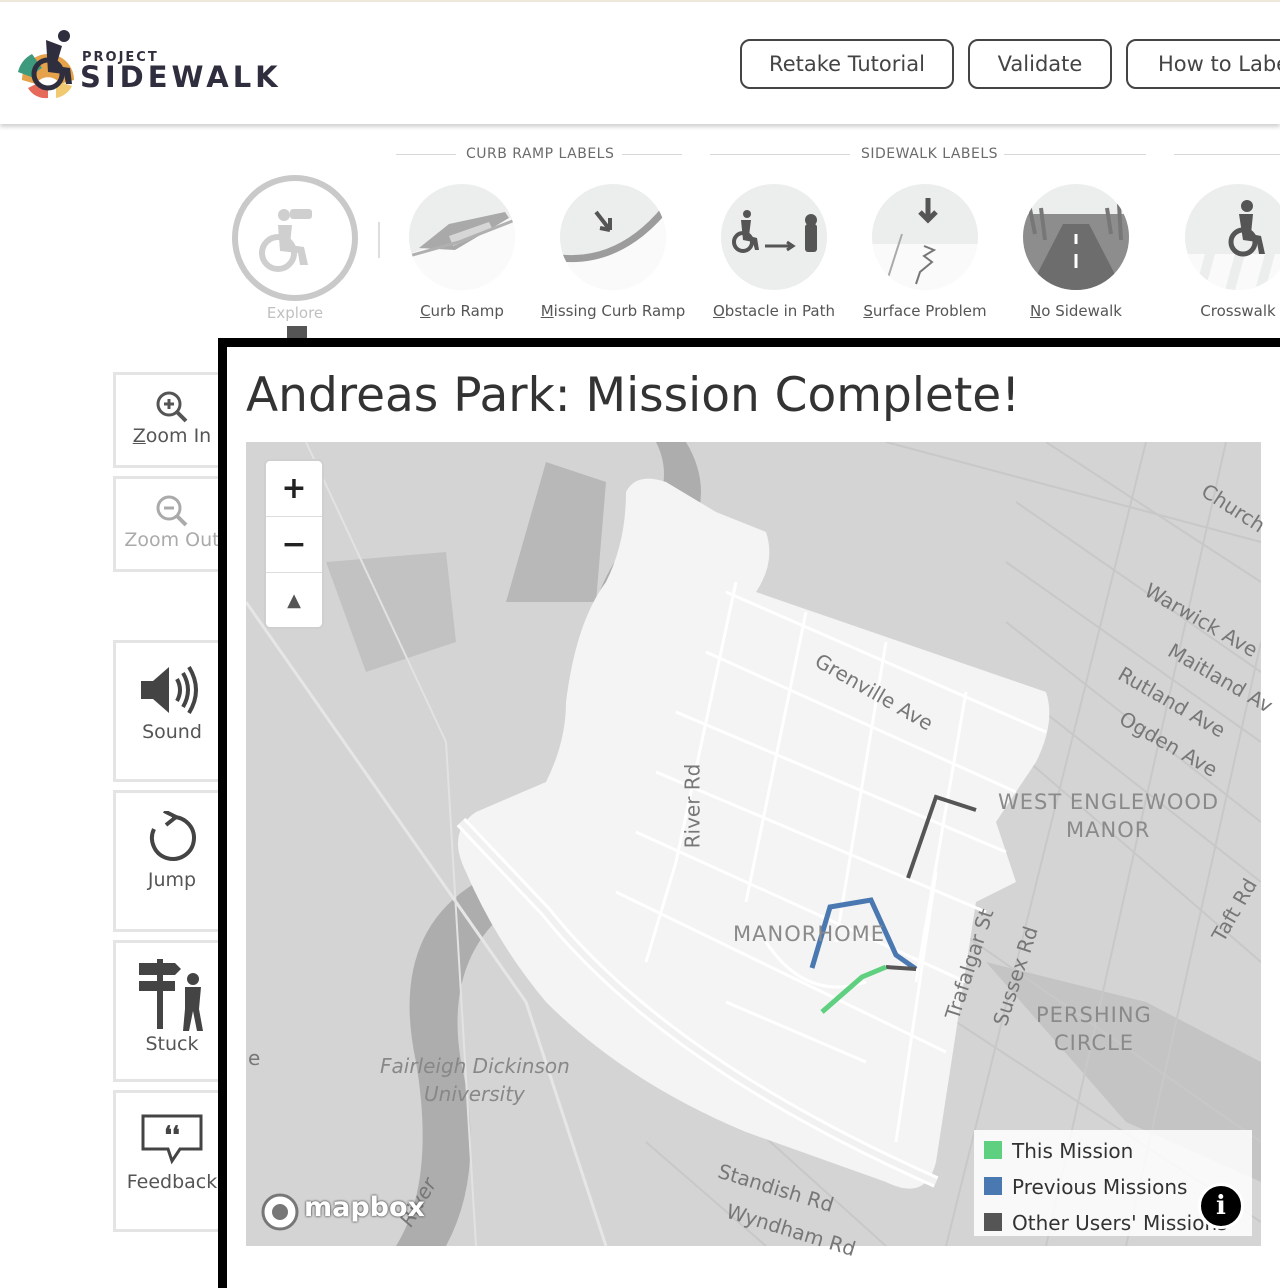 The height and width of the screenshot is (1288, 1280). Describe the element at coordinates (181, 77) in the screenshot. I see `logo-sidewalk-text: SIDEWALK` at that location.